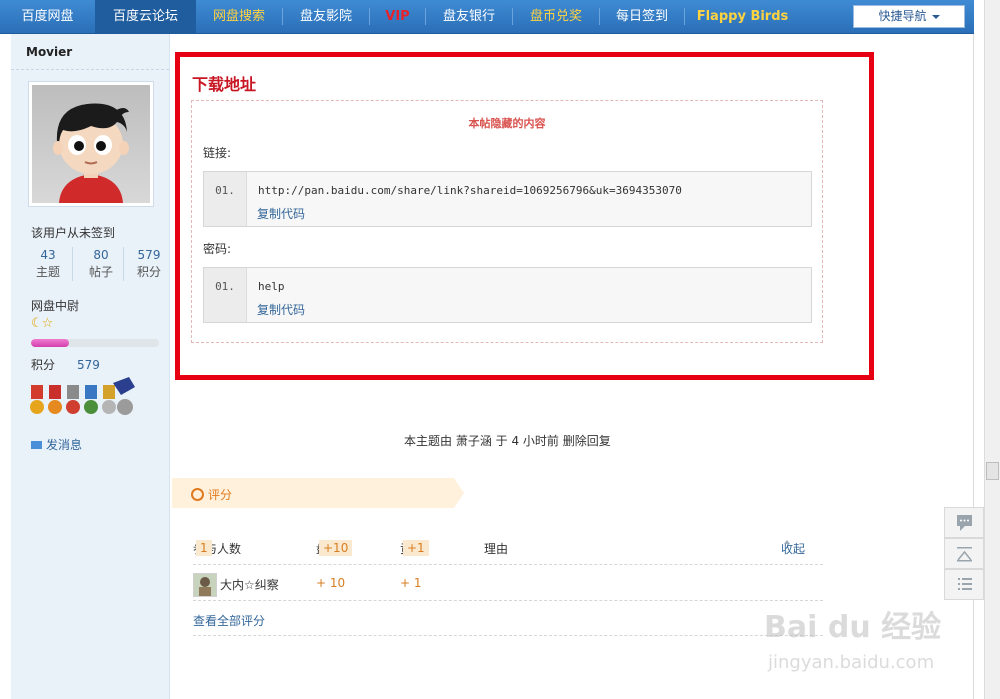 Image resolution: width=1000 pixels, height=699 pixels. Describe the element at coordinates (95, 343) in the screenshot. I see `rank-progress-bar` at that location.